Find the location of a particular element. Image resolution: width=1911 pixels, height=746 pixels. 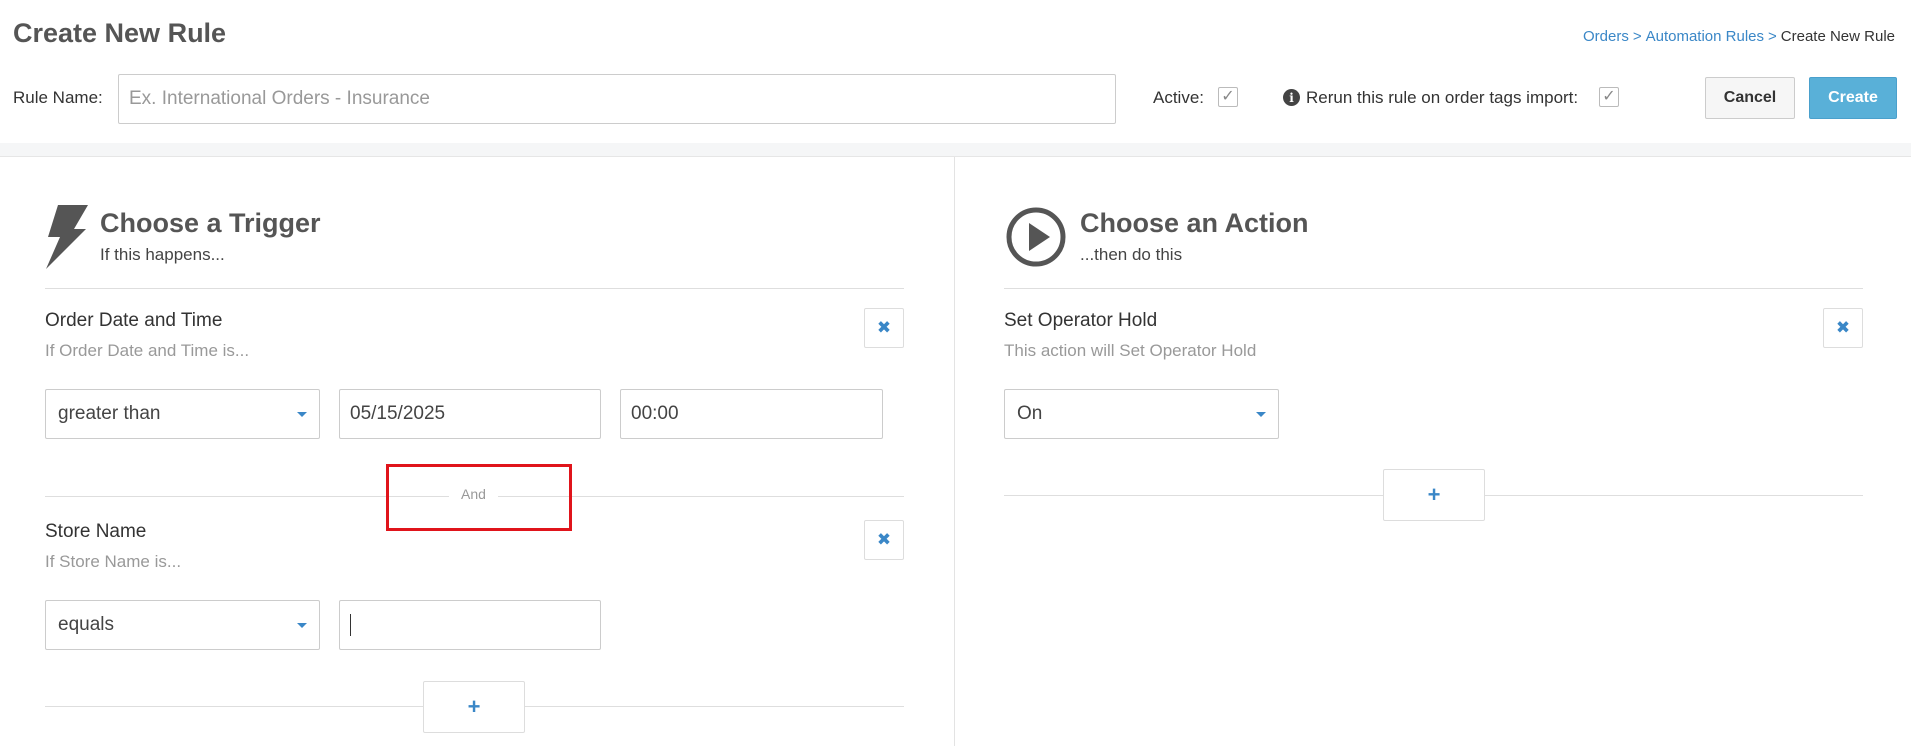

condition-title: Order Date and Time is located at coordinates (134, 320).